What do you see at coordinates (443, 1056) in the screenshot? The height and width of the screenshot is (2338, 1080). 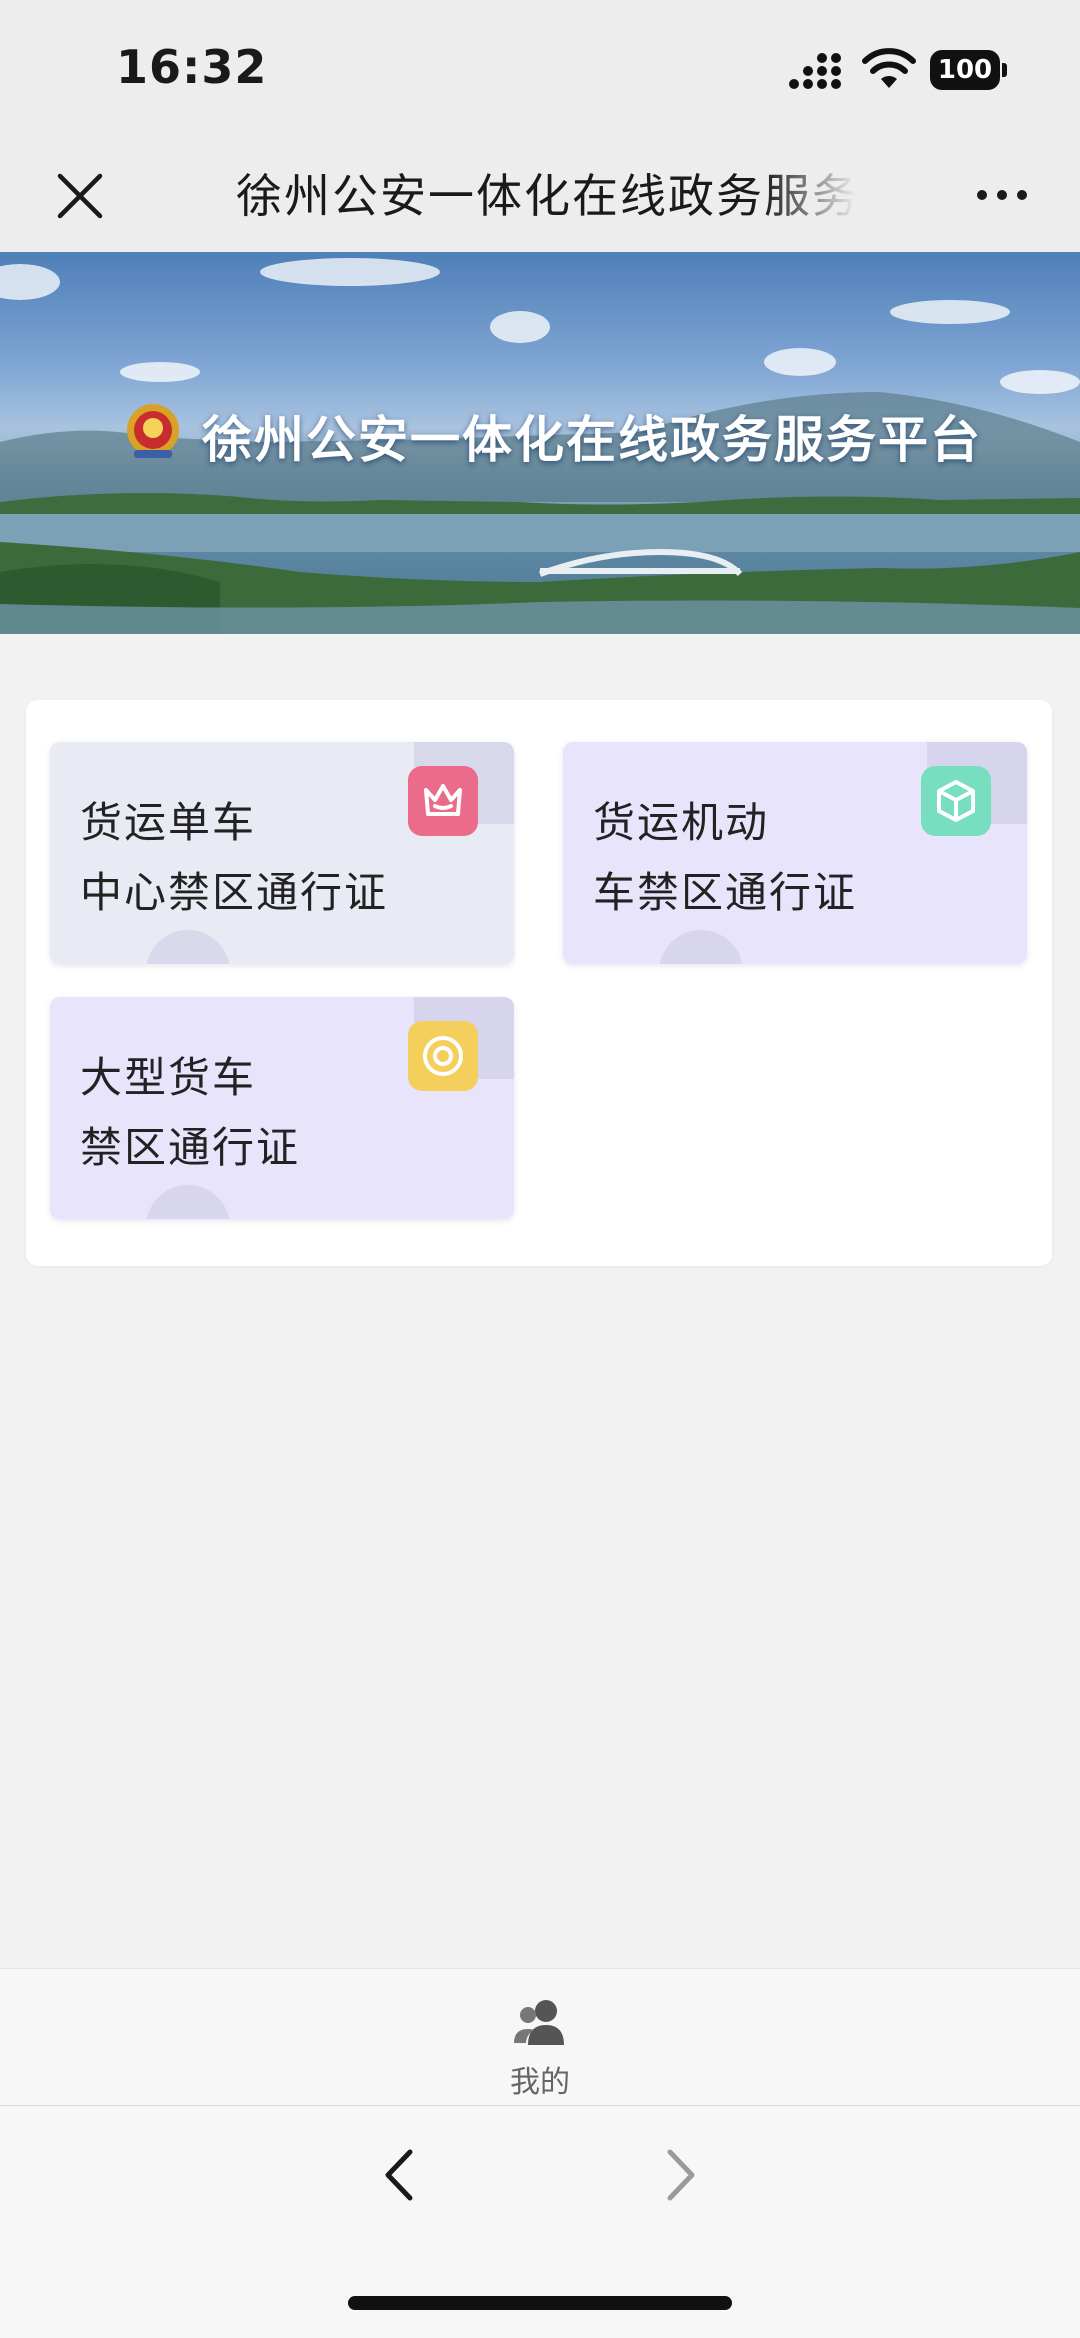 I see `target-icon` at bounding box center [443, 1056].